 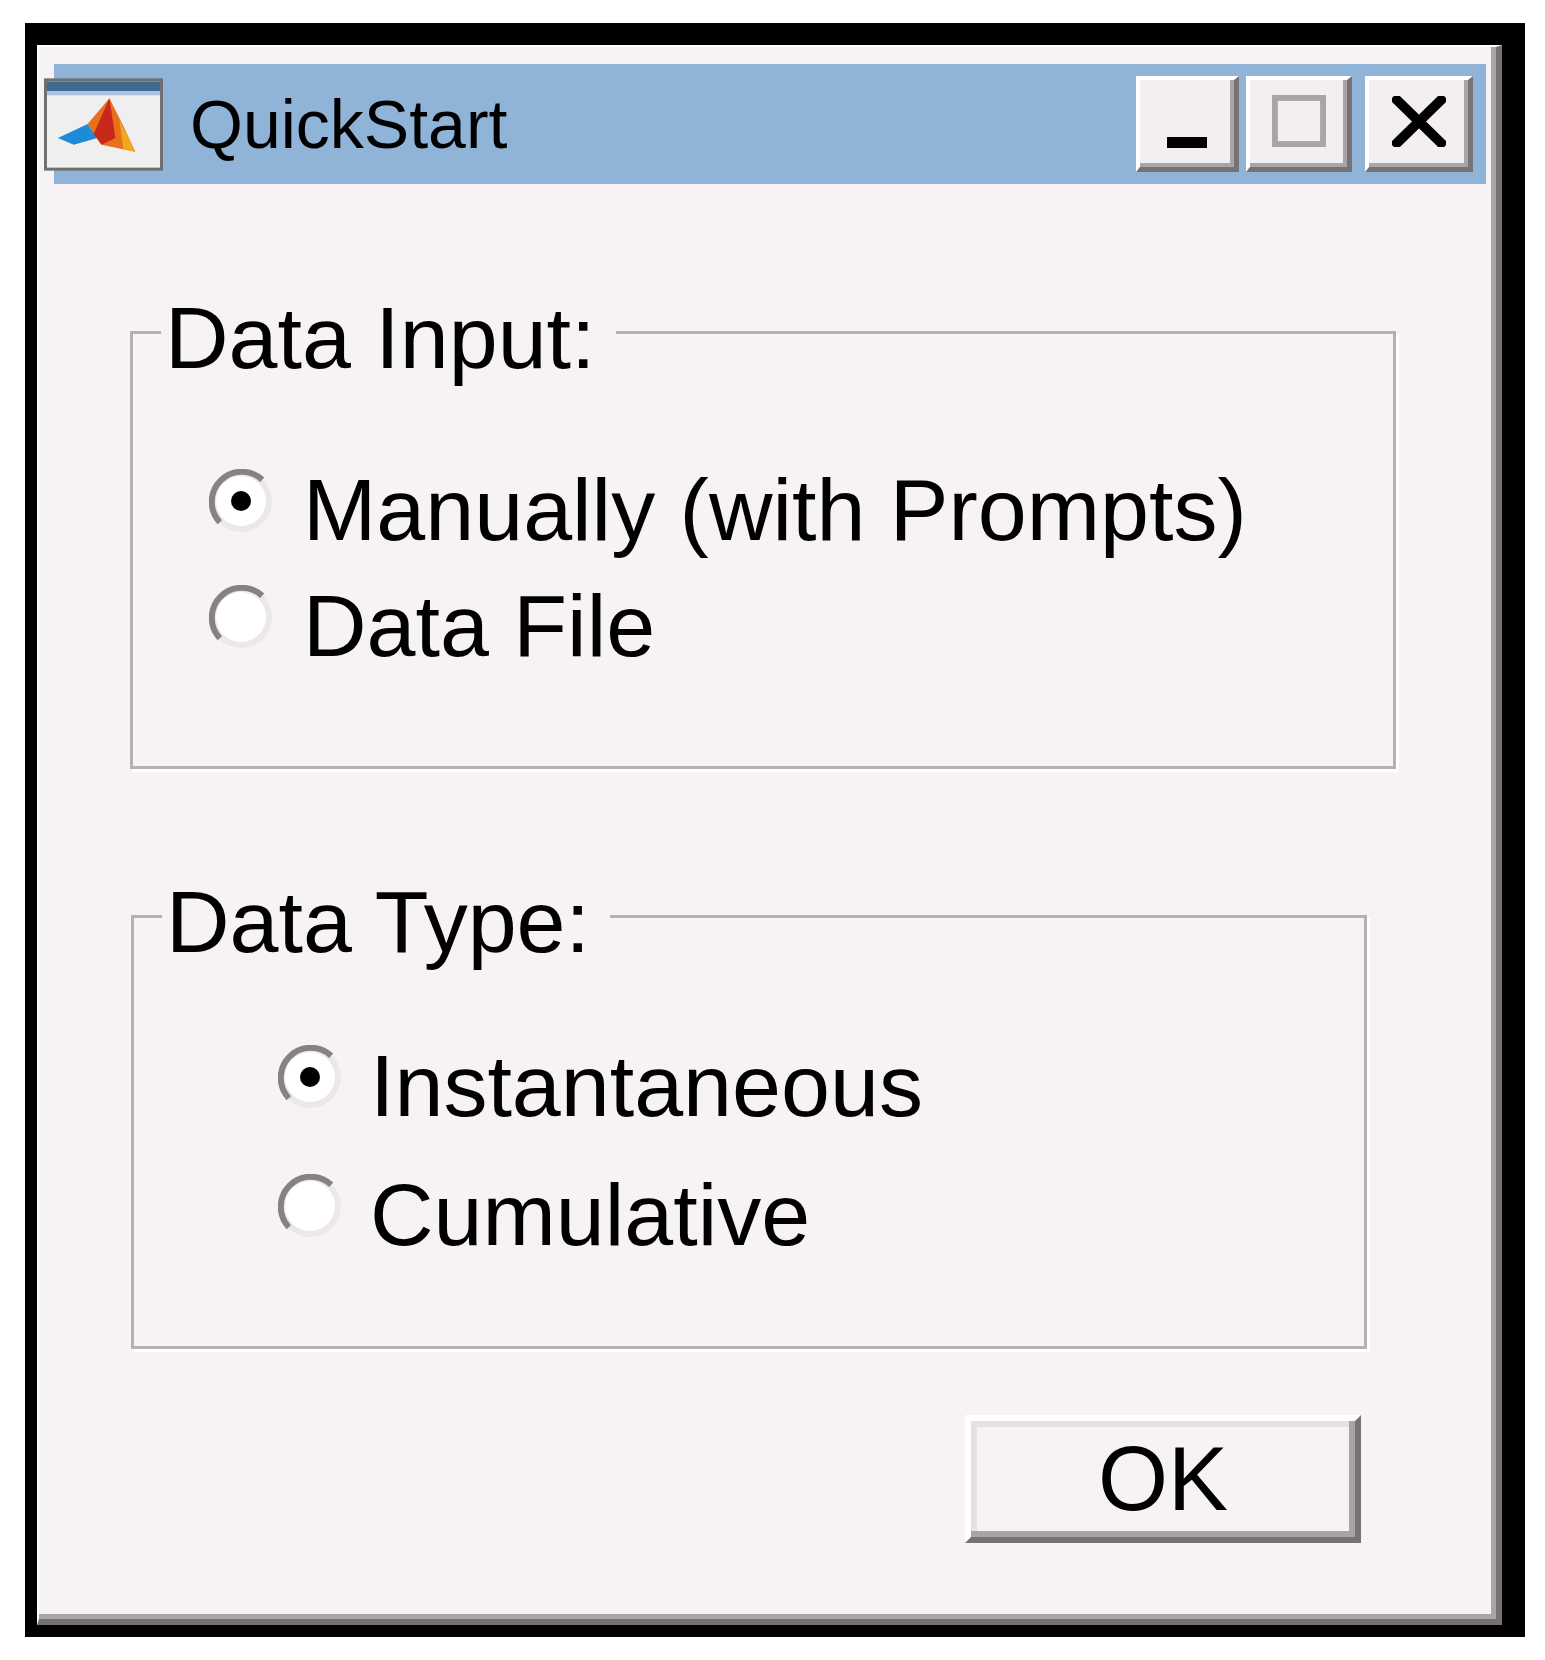 What do you see at coordinates (1163, 1479) in the screenshot?
I see `ok-button: OK` at bounding box center [1163, 1479].